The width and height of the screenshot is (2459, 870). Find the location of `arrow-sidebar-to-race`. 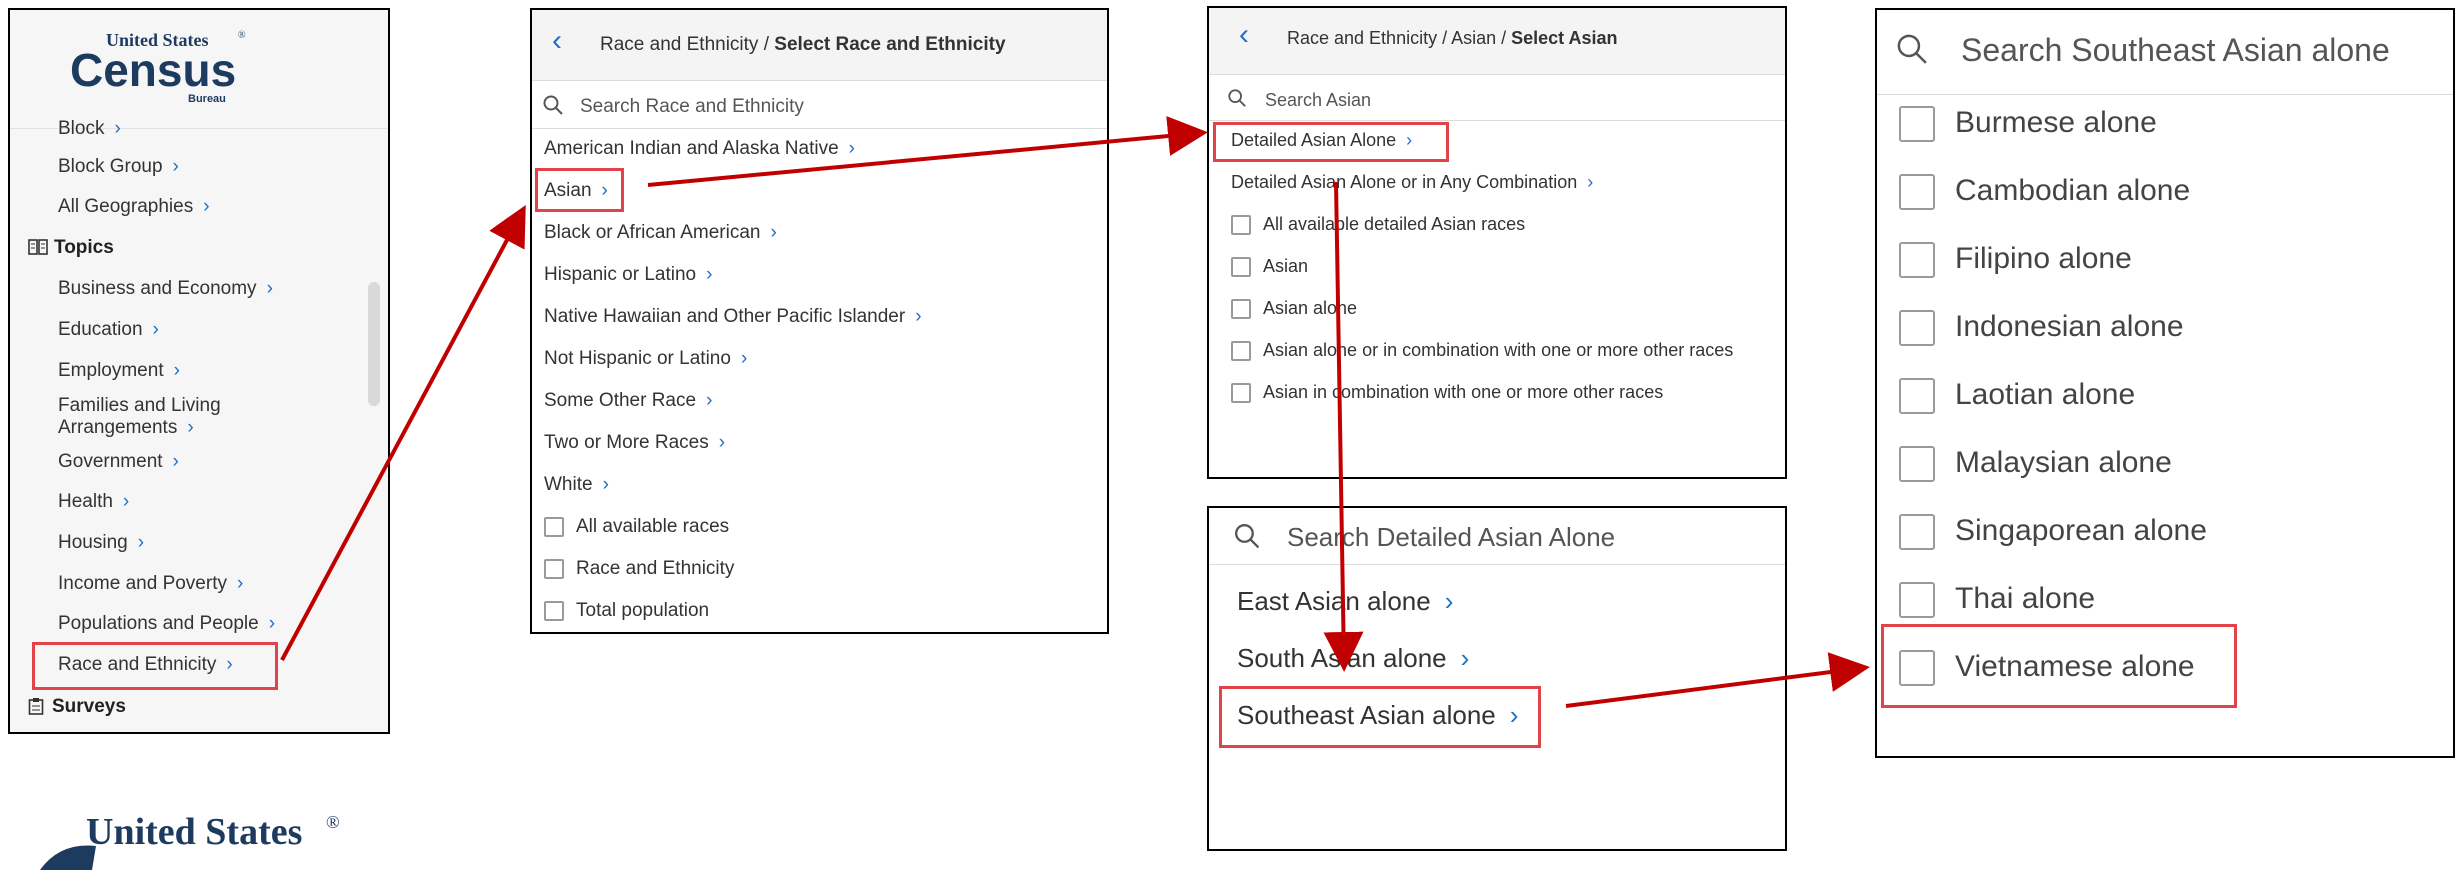

arrow-sidebar-to-race is located at coordinates (402, 436).